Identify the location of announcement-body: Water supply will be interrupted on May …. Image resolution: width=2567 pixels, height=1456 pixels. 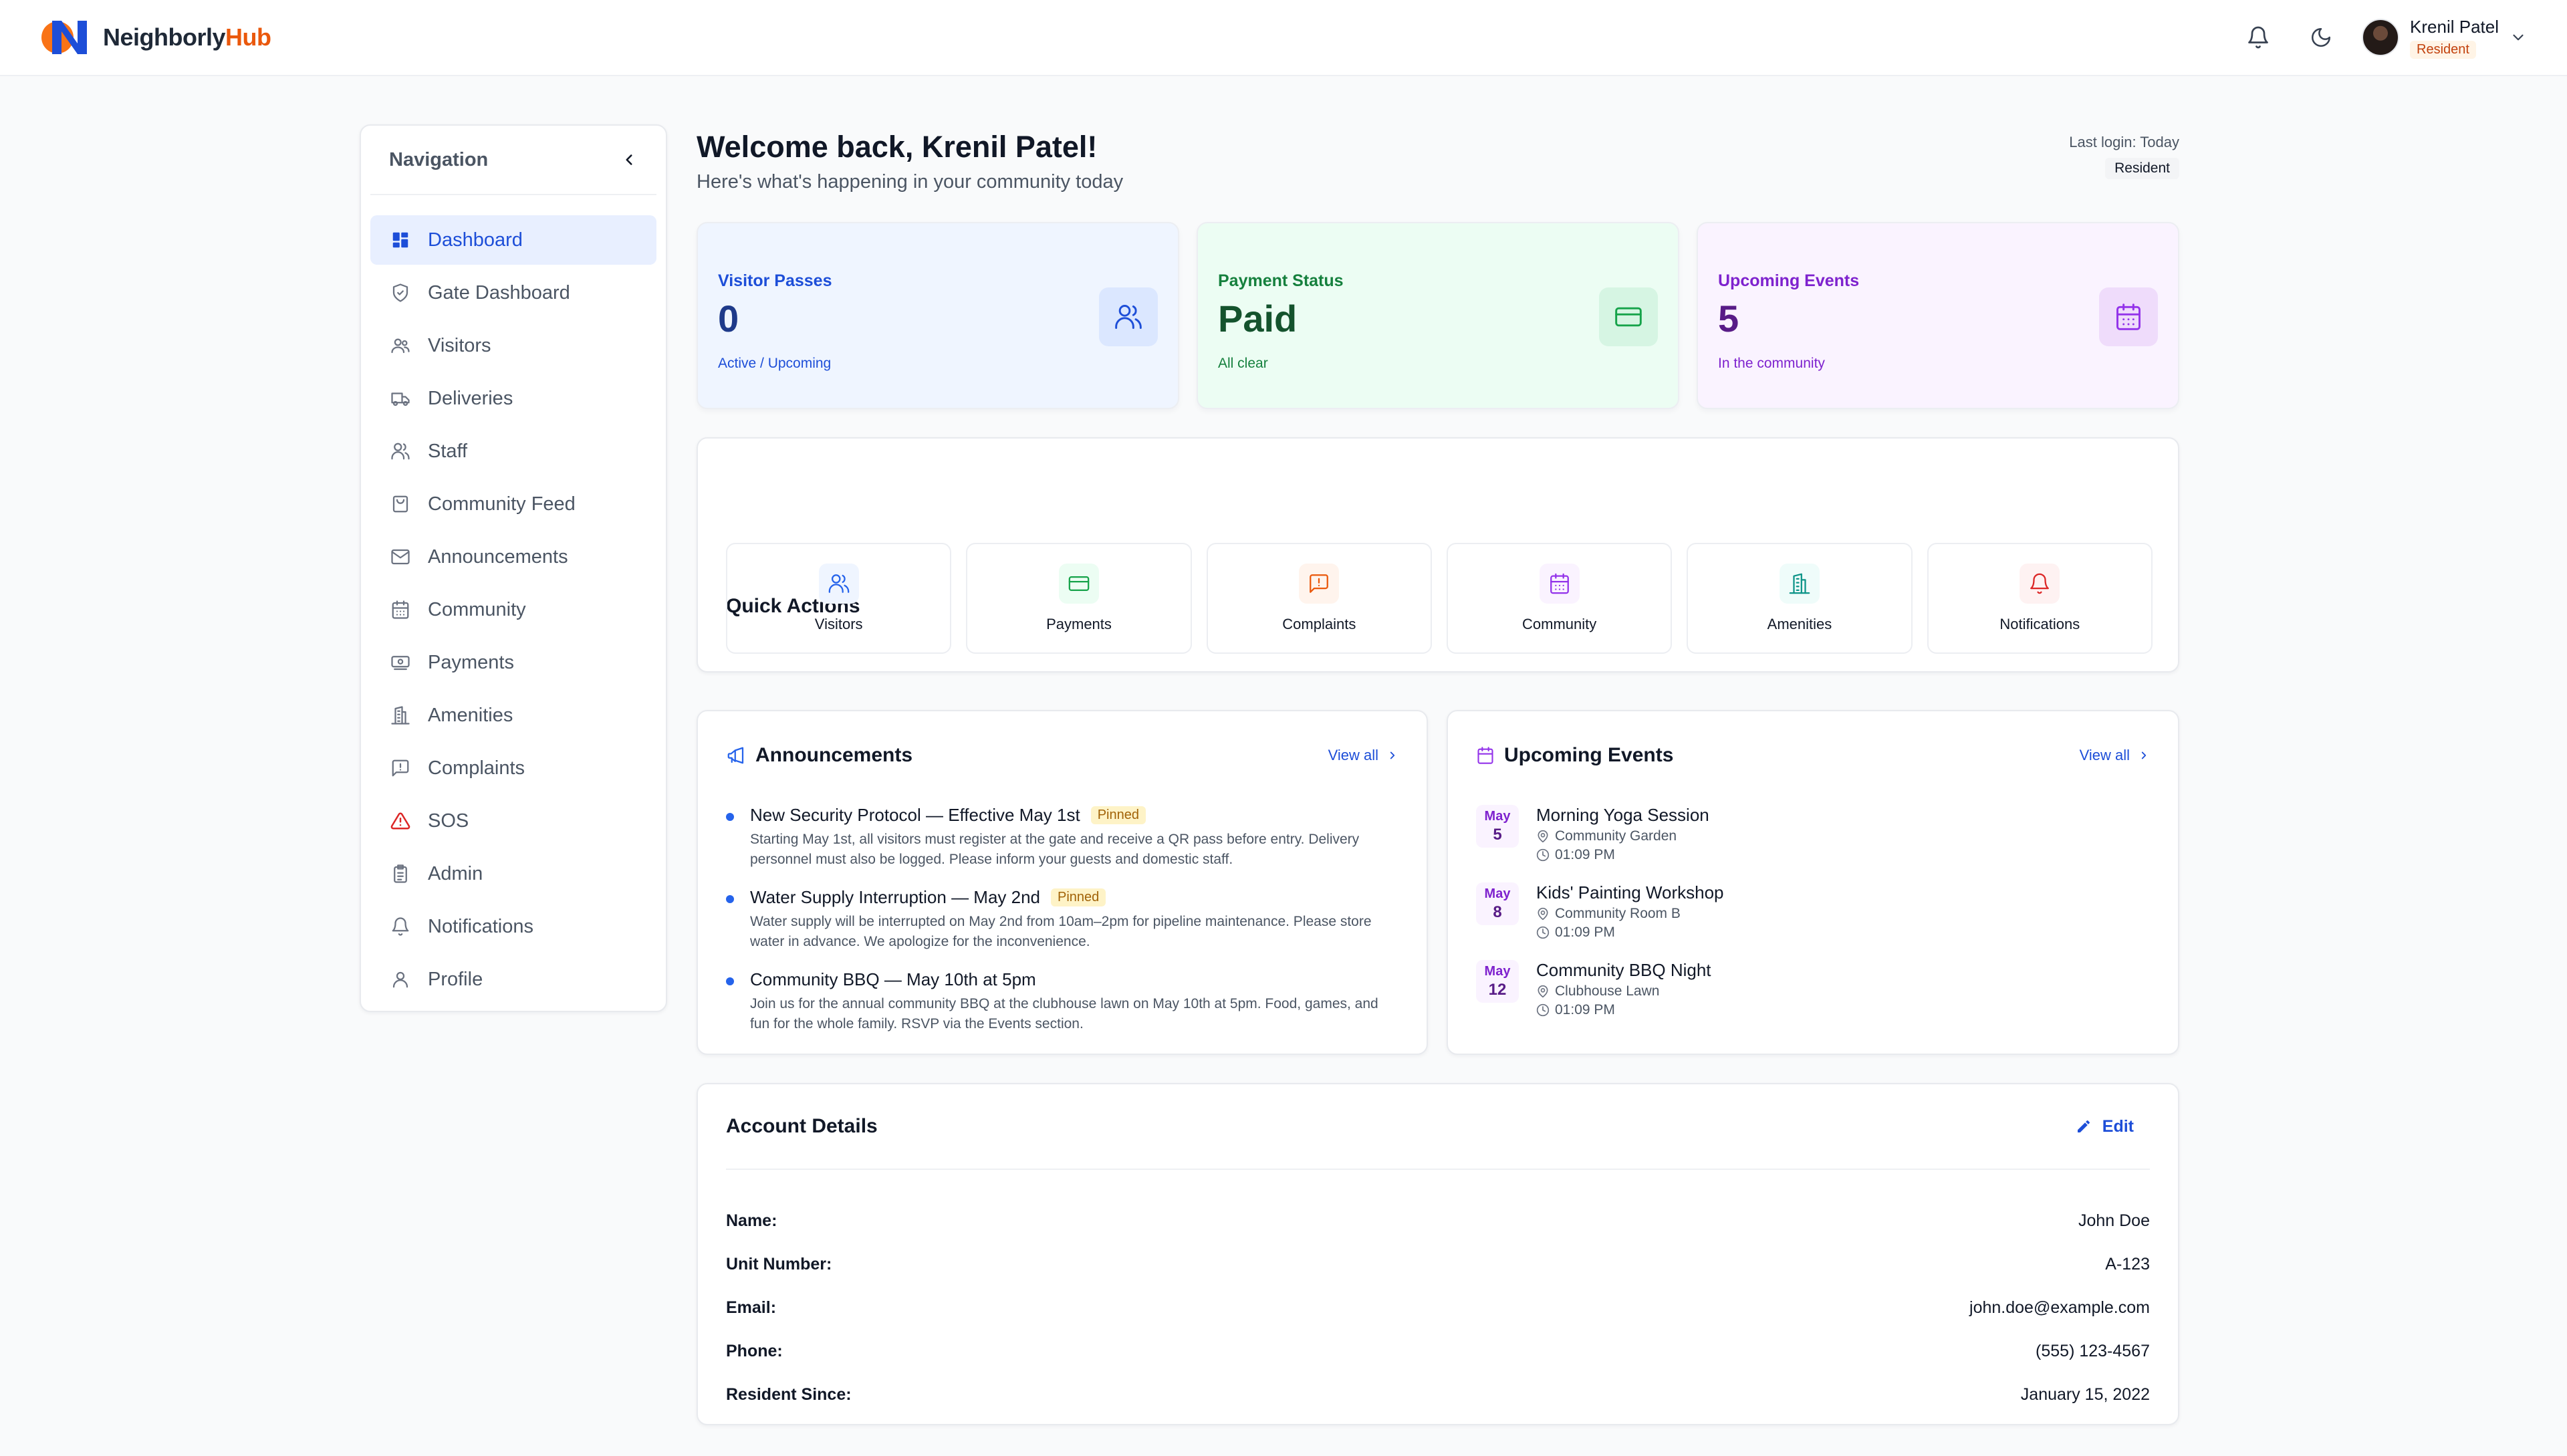
(1061, 931).